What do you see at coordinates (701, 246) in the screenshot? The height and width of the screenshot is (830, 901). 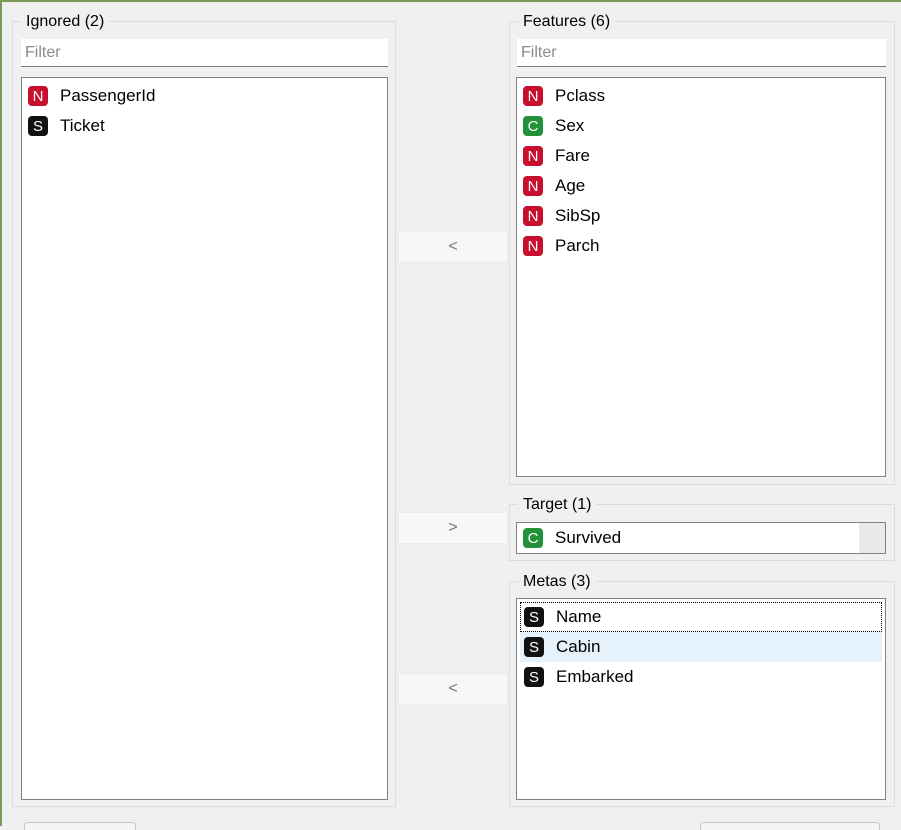 I see `list-item: N Parch` at bounding box center [701, 246].